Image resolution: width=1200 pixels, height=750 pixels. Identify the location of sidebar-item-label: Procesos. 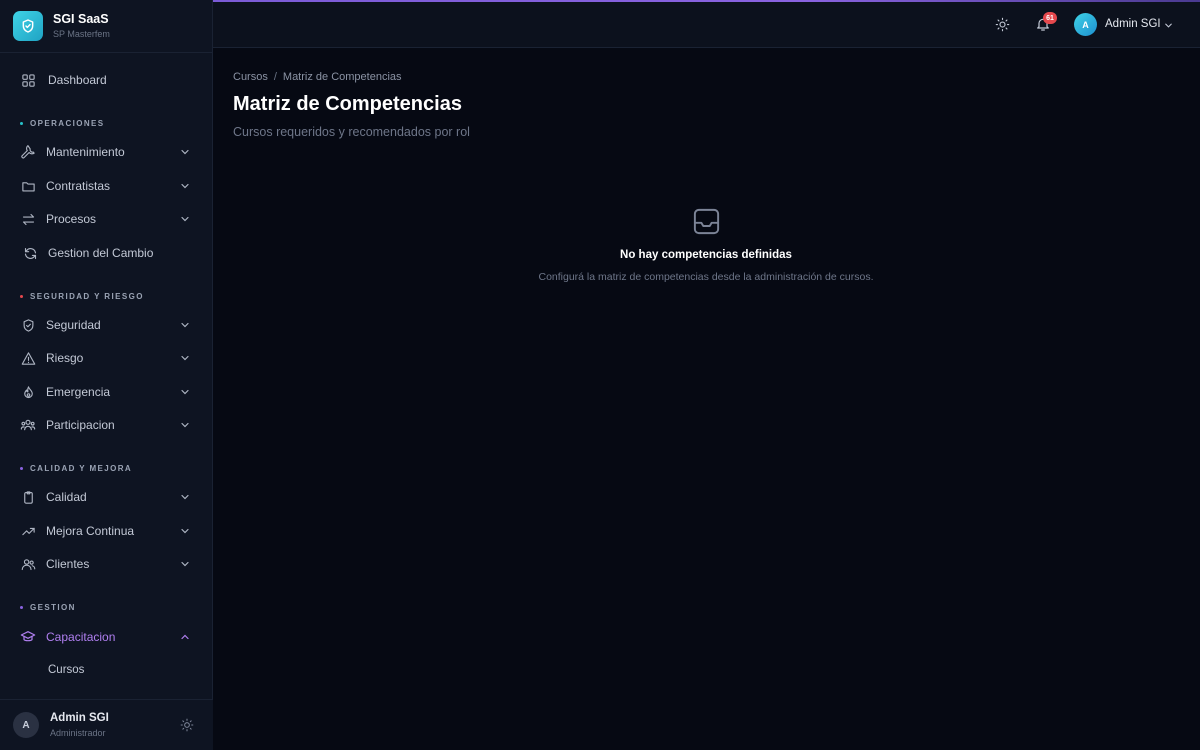
(71, 219).